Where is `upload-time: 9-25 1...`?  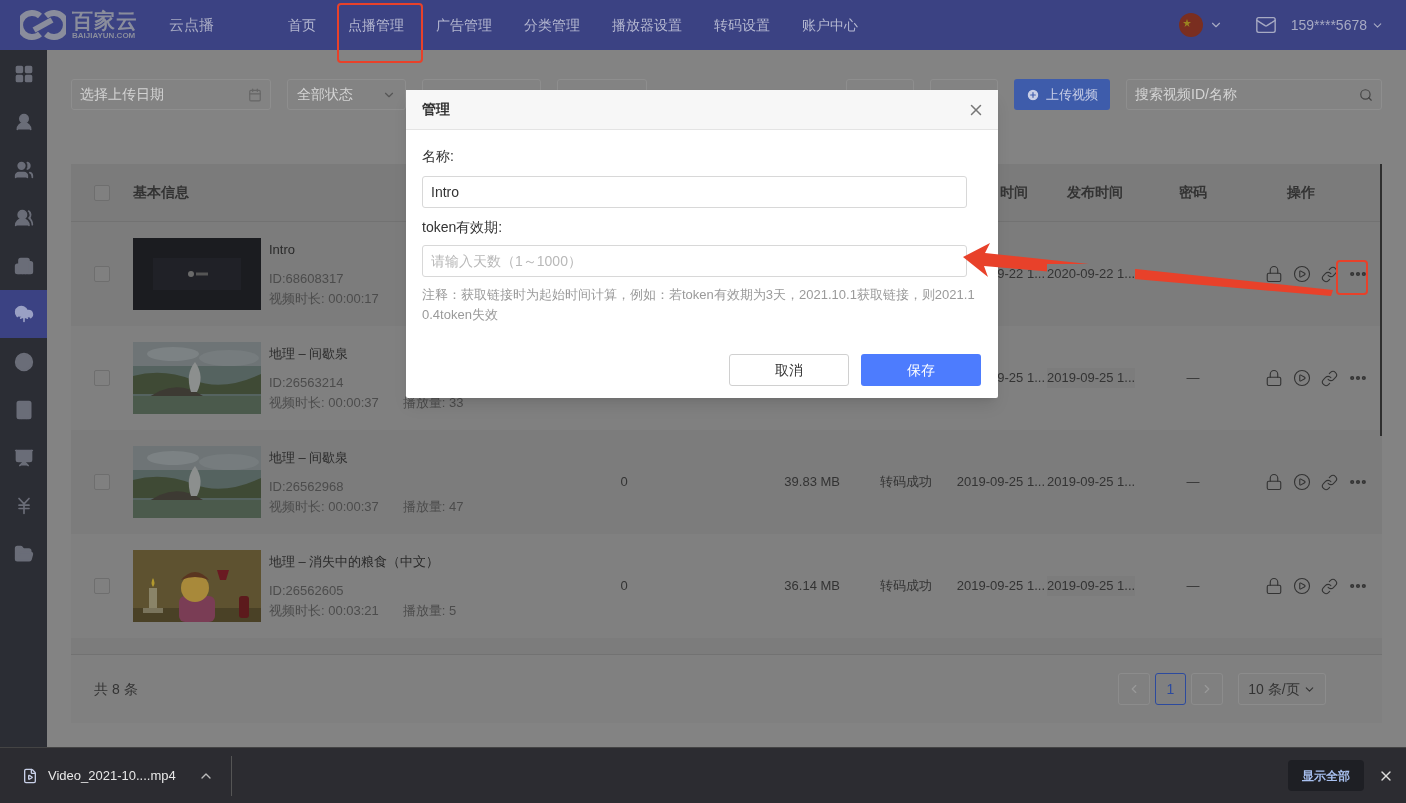
upload-time: 9-25 1... is located at coordinates (1020, 378).